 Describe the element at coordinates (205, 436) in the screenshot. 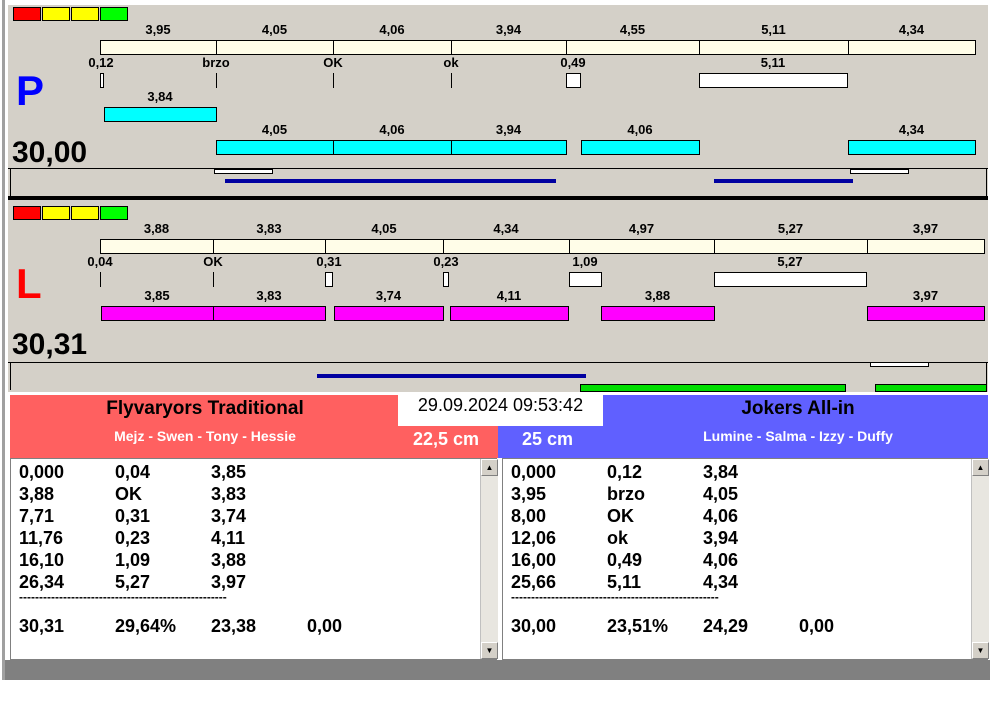

I see `team1-players: Mejz - Swen - Tony - Hessie` at that location.